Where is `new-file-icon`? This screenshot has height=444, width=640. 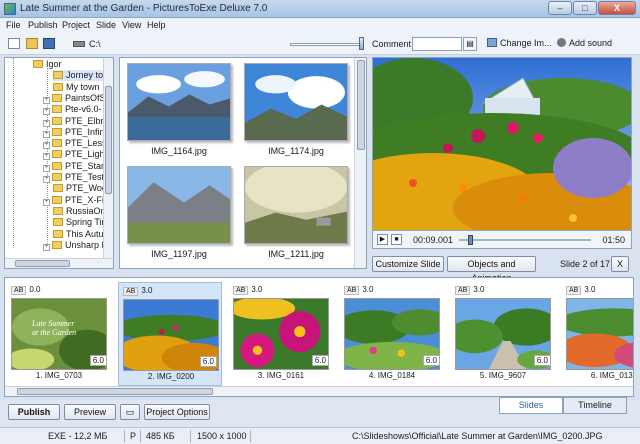
new-file-icon is located at coordinates (14, 43).